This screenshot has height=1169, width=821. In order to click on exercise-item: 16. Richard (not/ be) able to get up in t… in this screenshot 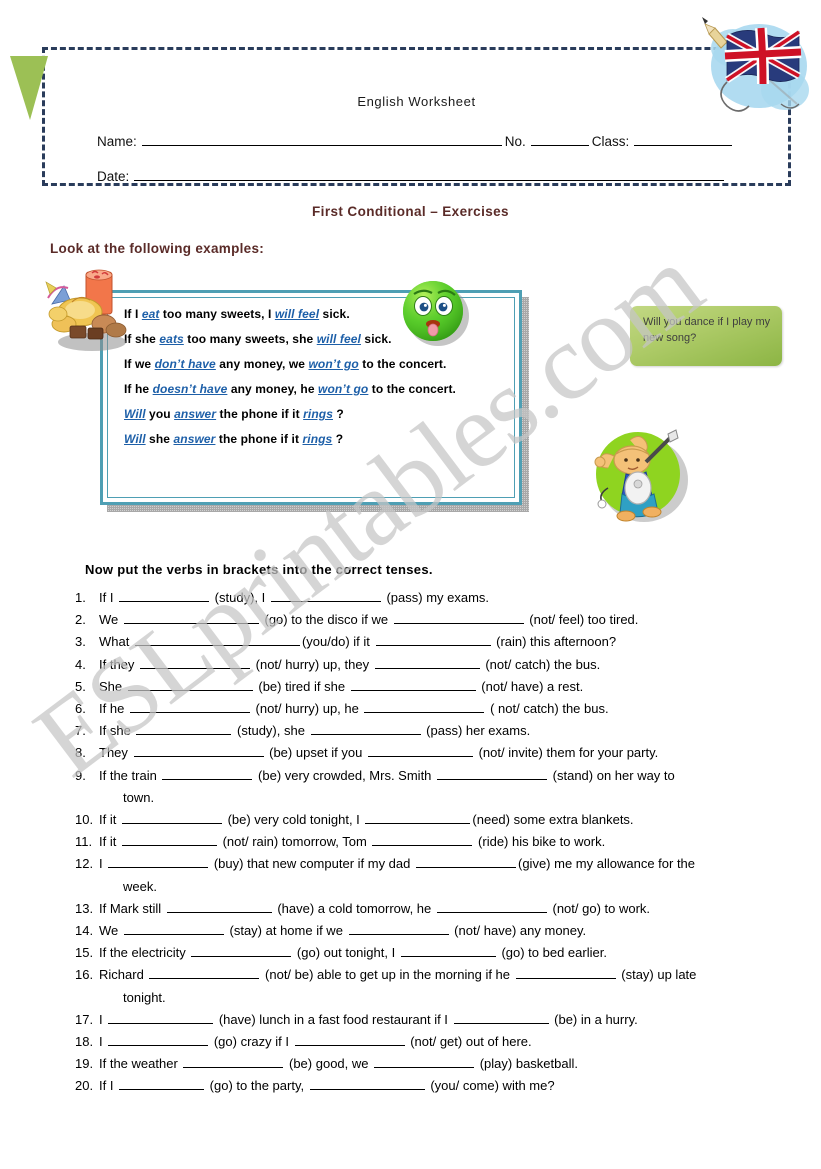, I will do `click(435, 986)`.